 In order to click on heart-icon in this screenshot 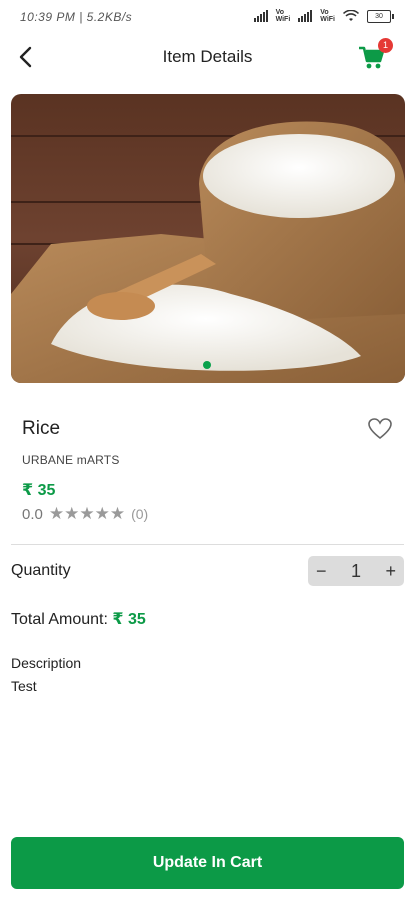, I will do `click(380, 429)`.